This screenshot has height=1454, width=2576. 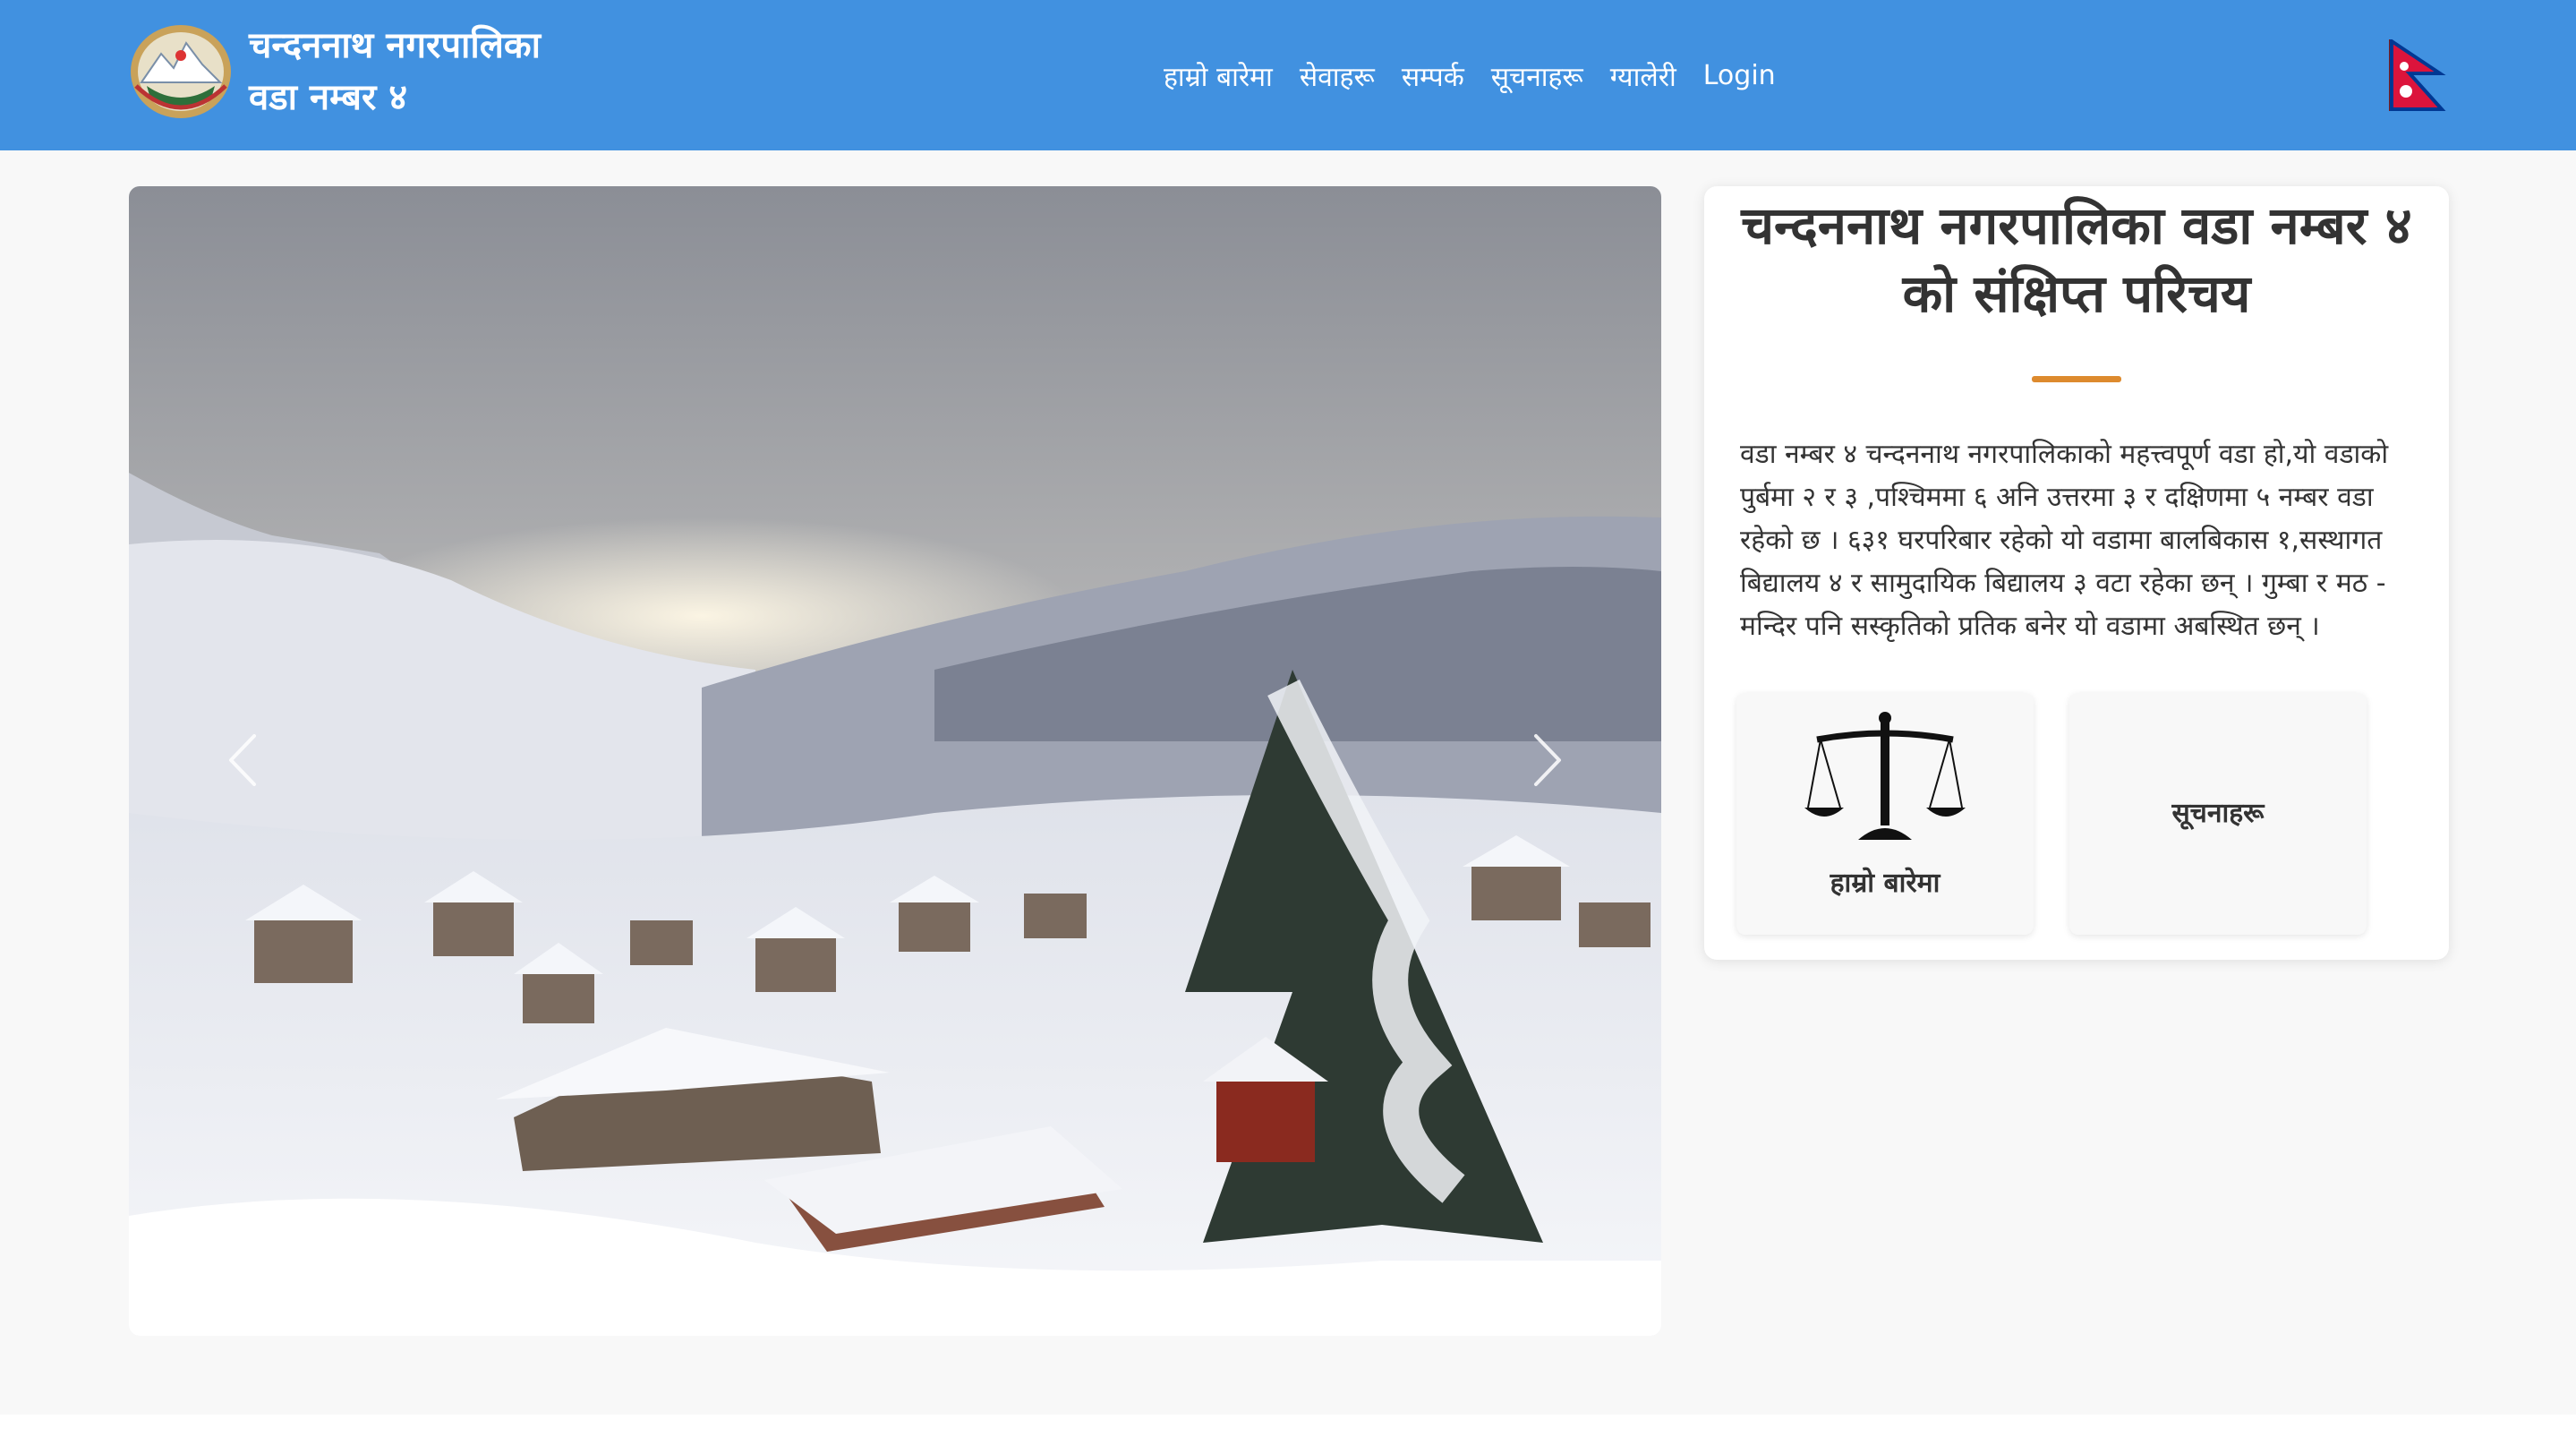 I want to click on nav-link-gallery: ग्यालेरी, so click(x=1643, y=75).